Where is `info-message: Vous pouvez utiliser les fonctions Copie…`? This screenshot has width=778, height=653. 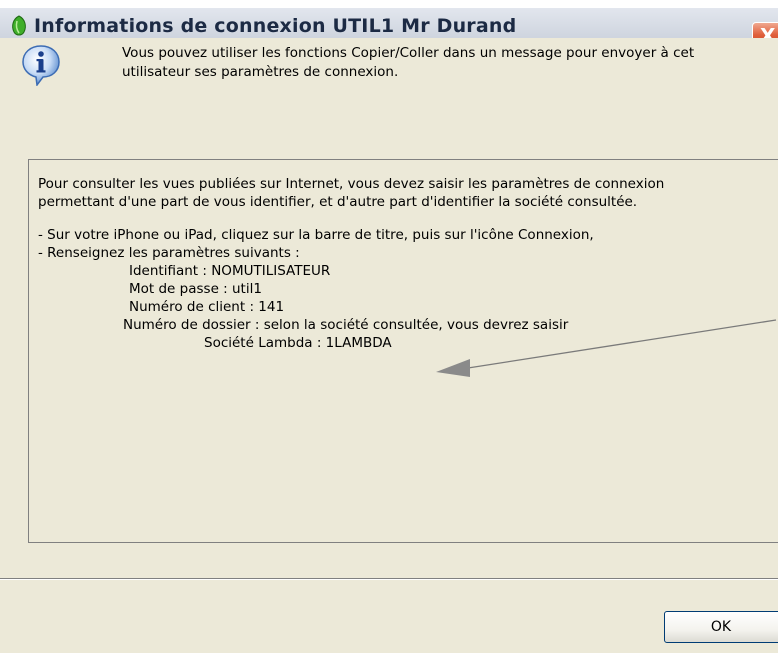
info-message: Vous pouvez utiliser les fonctions Copie… is located at coordinates (447, 63).